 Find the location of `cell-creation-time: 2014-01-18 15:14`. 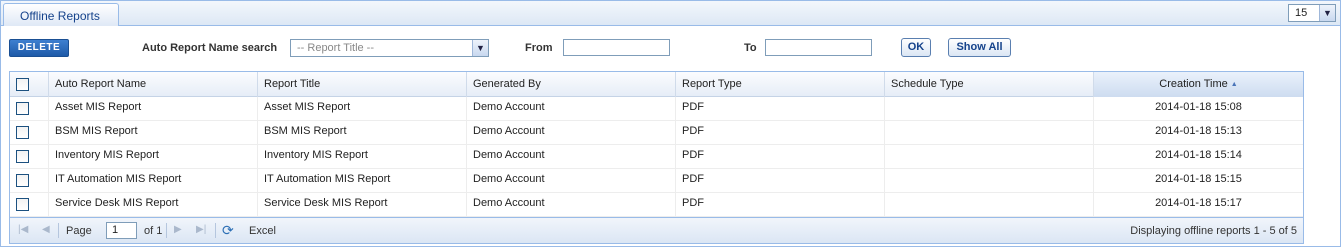

cell-creation-time: 2014-01-18 15:14 is located at coordinates (1198, 155).